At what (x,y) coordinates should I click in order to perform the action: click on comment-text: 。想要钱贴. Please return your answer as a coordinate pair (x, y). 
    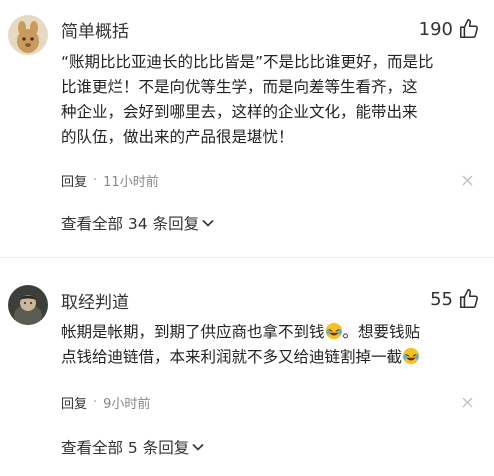
    Looking at the image, I should click on (381, 332).